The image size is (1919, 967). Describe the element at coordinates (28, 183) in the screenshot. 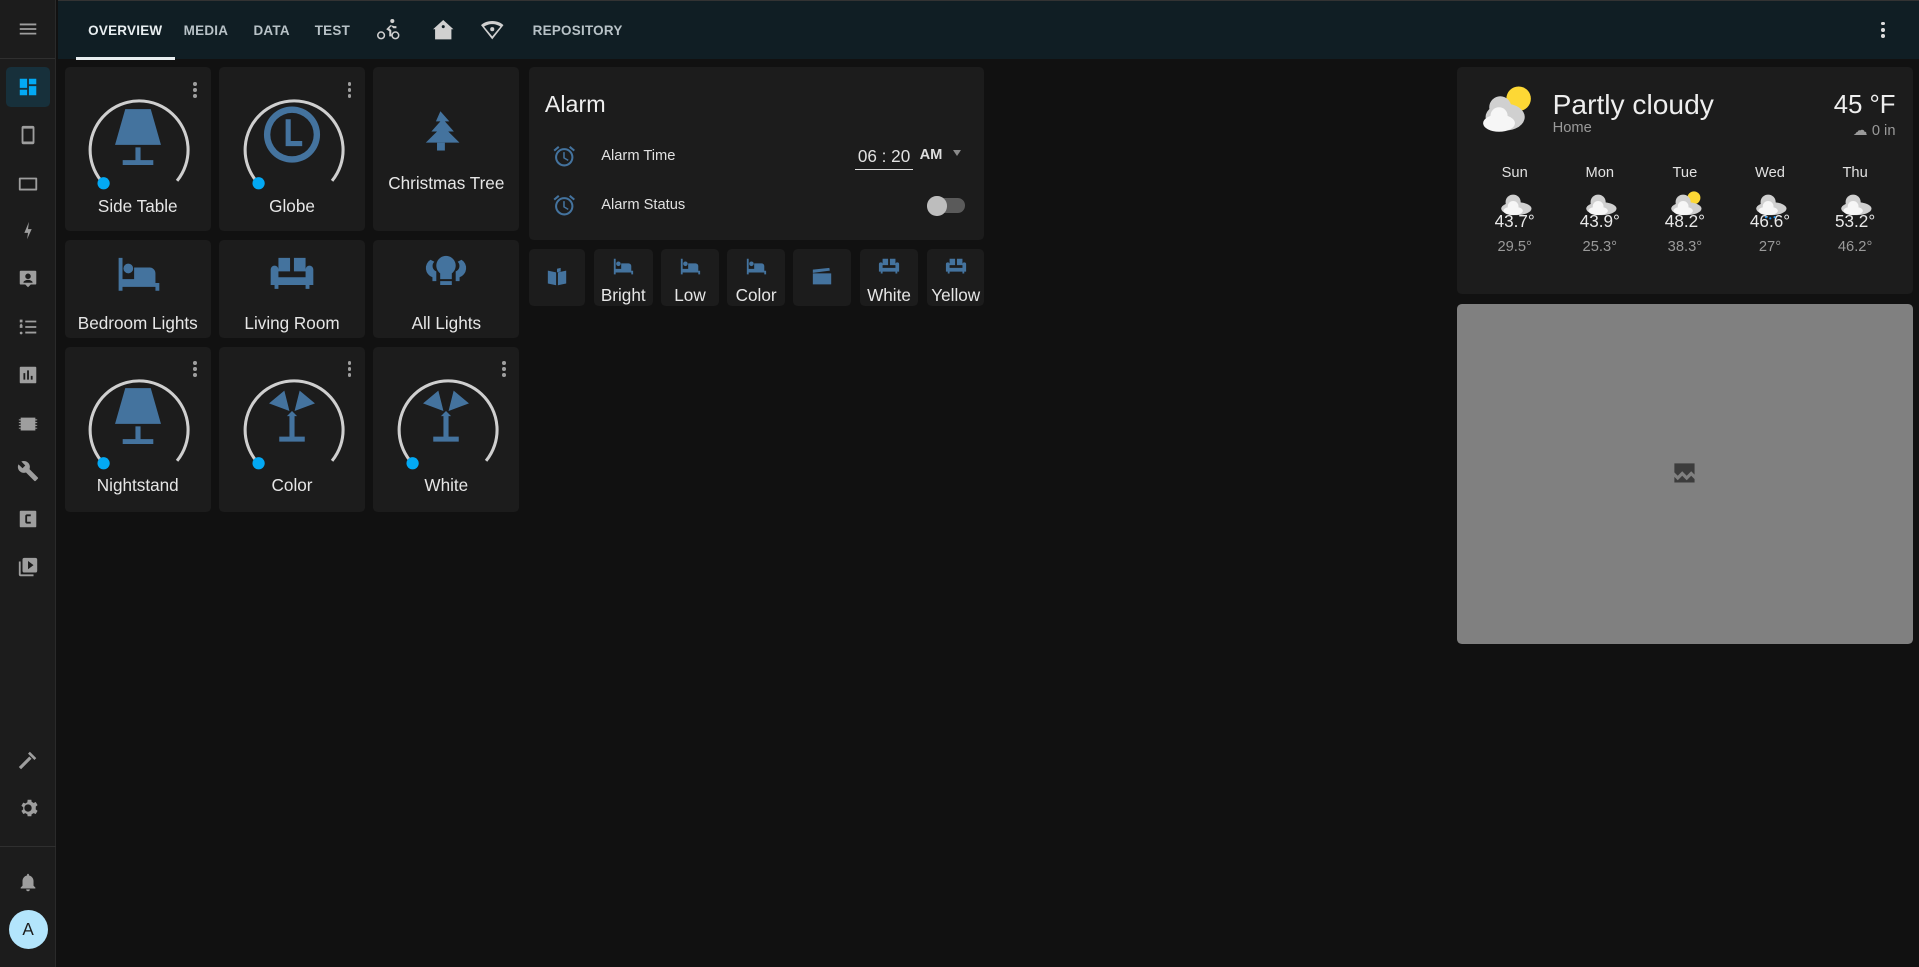

I see `sidebar-item-tablet` at that location.